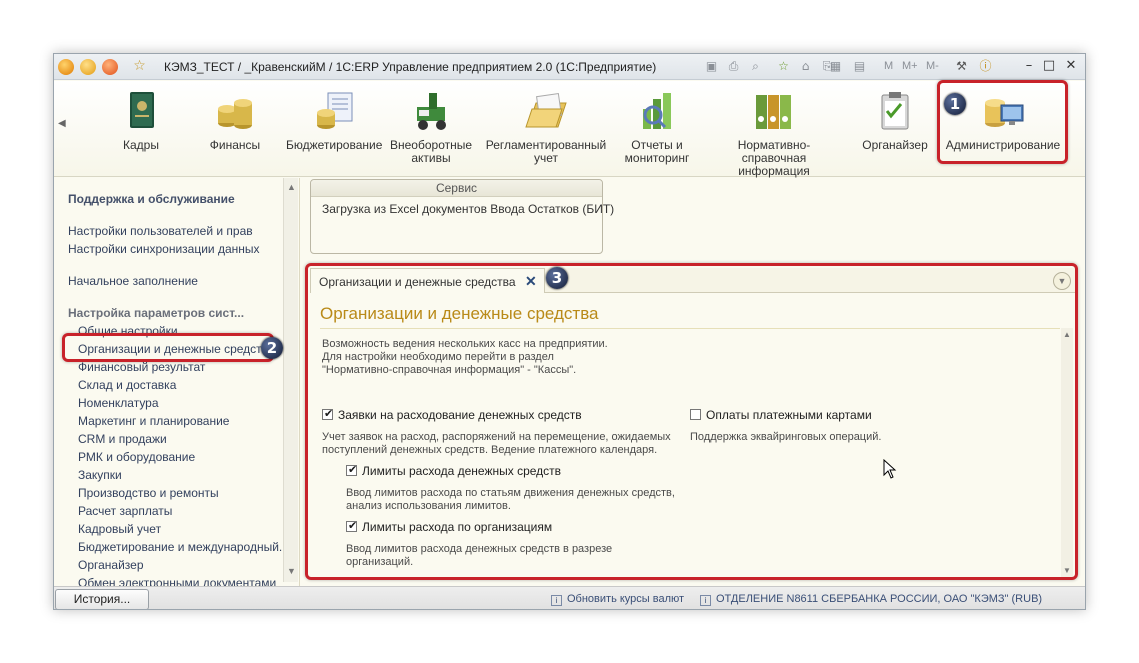 The width and height of the screenshot is (1139, 663). I want to click on section-label: Органайзер, so click(895, 145).